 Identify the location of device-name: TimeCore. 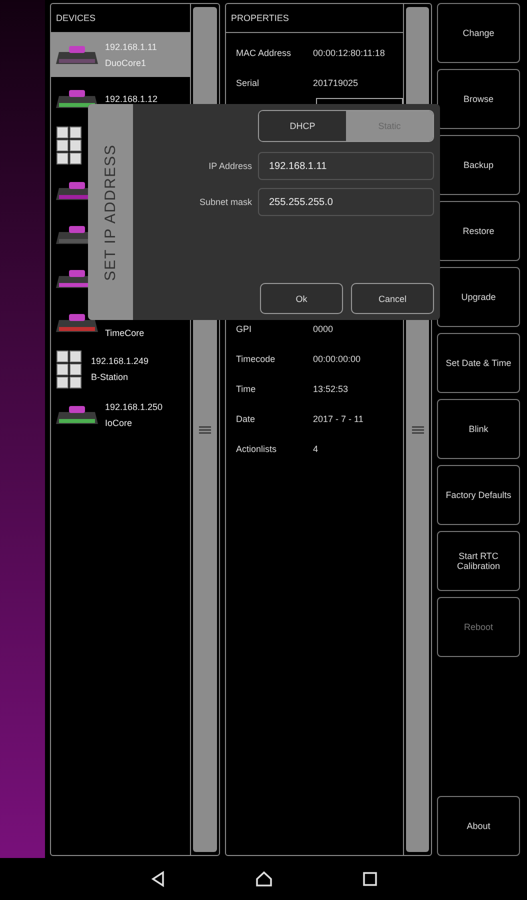
(124, 333).